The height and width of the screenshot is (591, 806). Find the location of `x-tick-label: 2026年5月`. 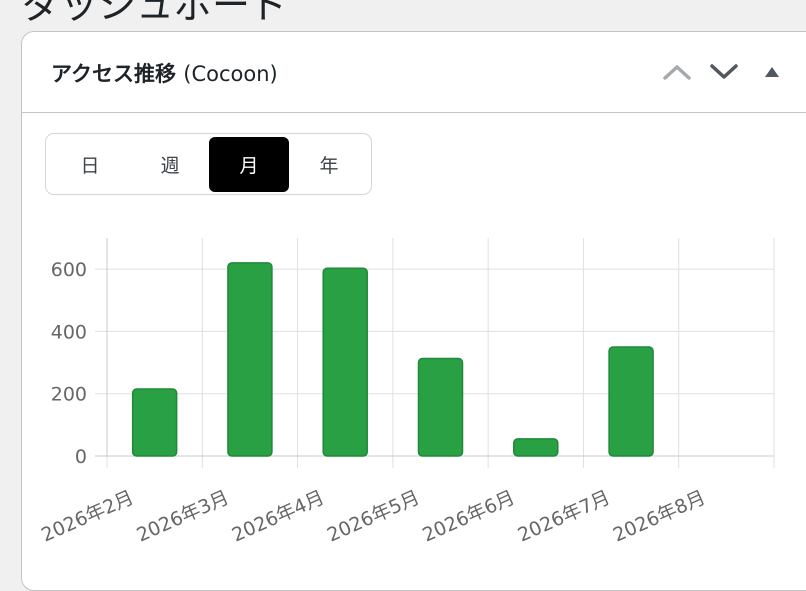

x-tick-label: 2026年5月 is located at coordinates (373, 516).